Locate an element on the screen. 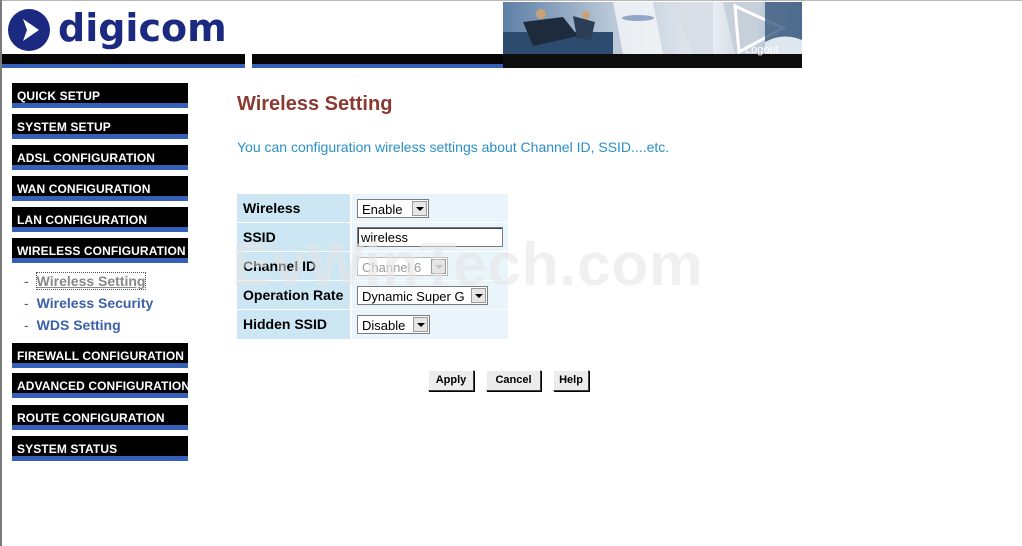 The height and width of the screenshot is (546, 1022). nav-system-setup: SYSTEM SETUP is located at coordinates (100, 126).